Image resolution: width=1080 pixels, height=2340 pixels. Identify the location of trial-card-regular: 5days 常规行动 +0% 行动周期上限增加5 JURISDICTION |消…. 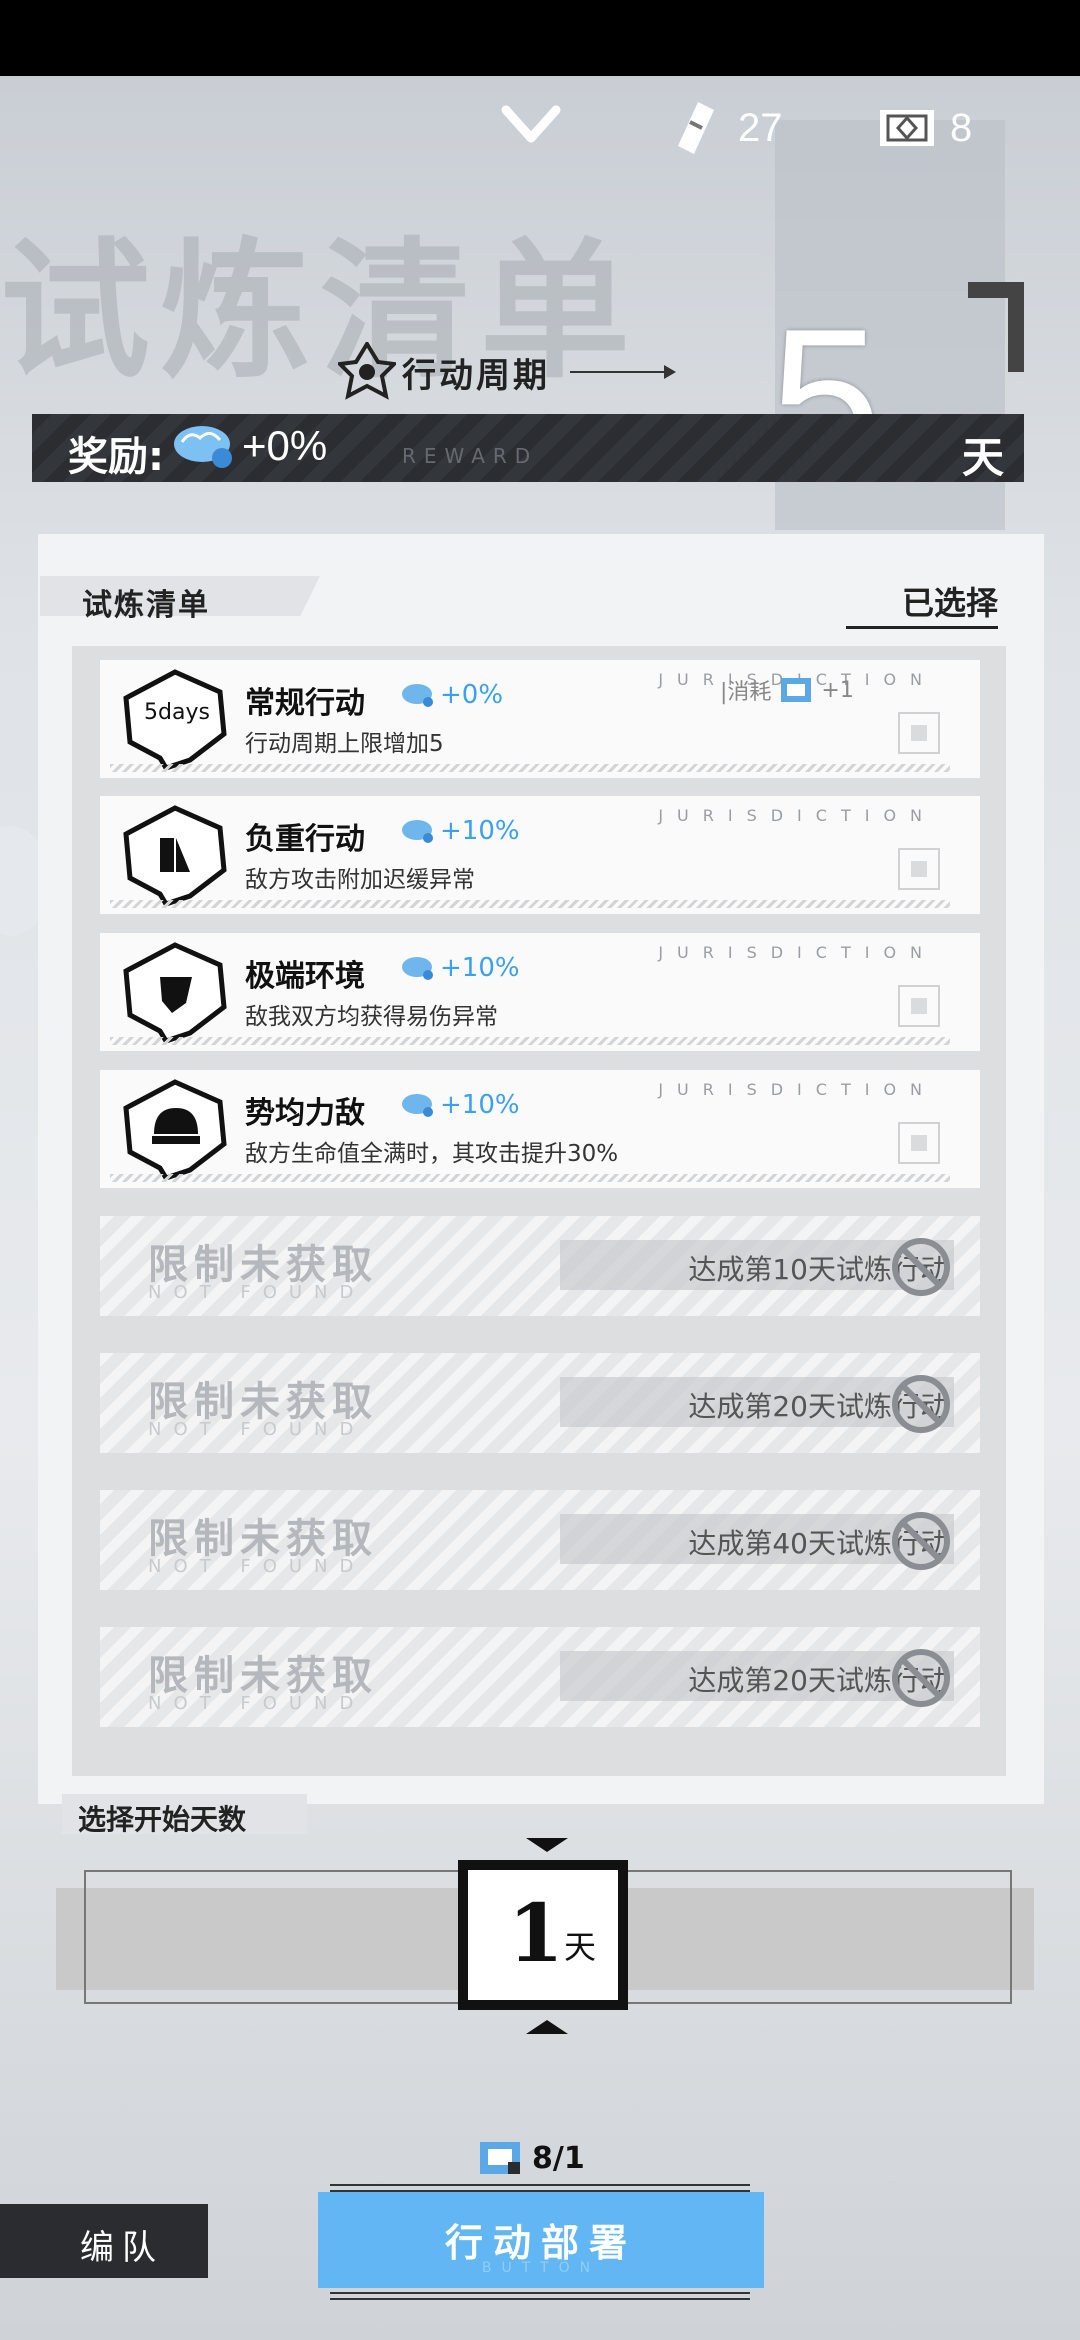
(540, 719).